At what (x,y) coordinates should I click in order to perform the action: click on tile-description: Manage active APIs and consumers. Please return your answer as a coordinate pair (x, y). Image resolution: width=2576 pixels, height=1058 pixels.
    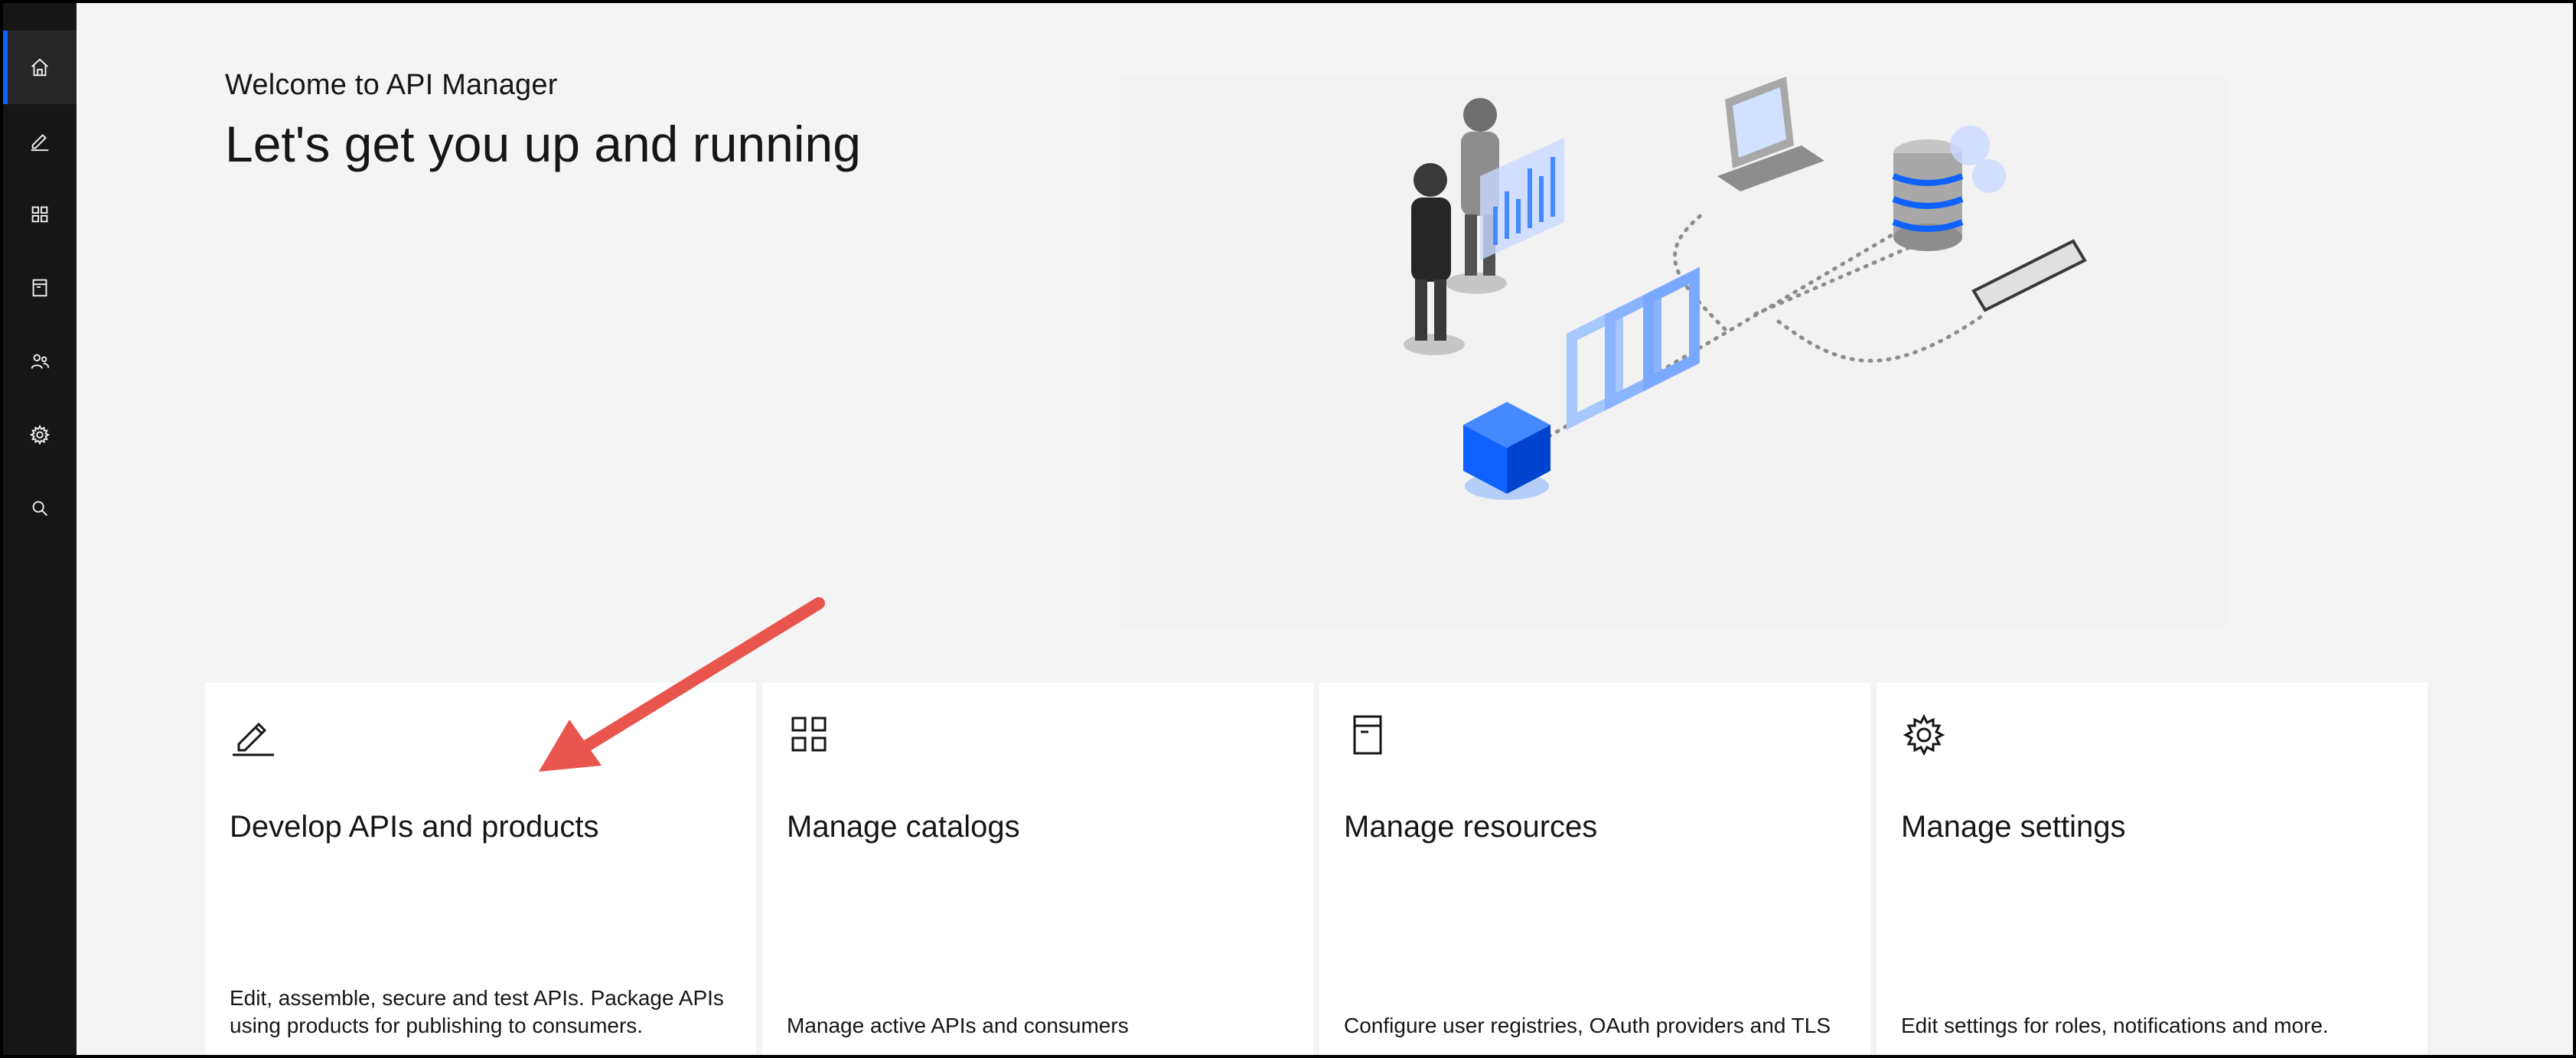
    Looking at the image, I should click on (958, 1026).